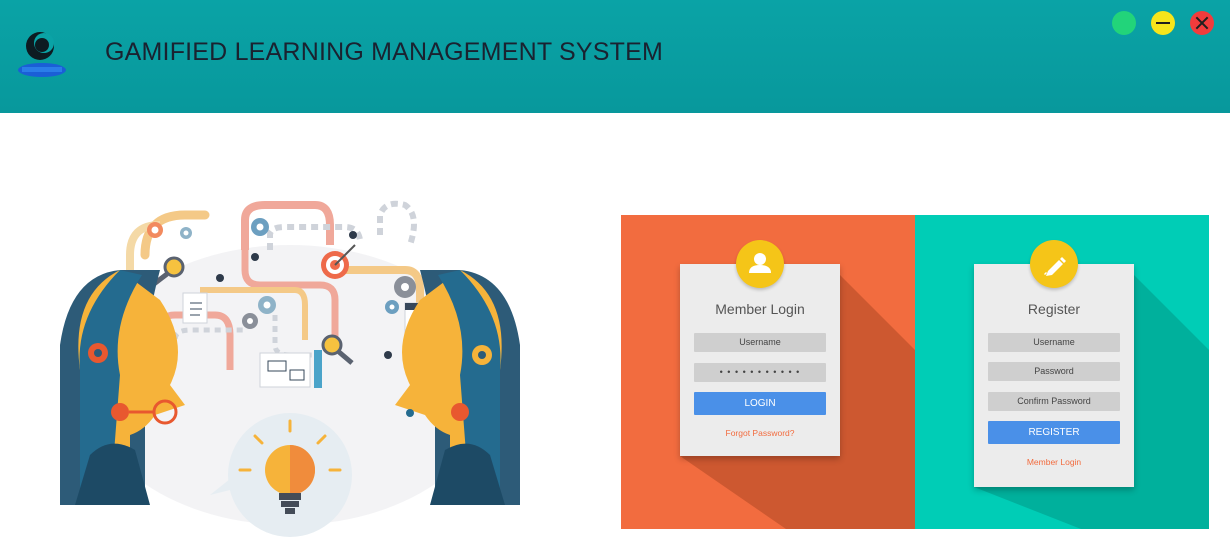  Describe the element at coordinates (384, 52) in the screenshot. I see `app-title: GAMIFIED LEARNING MANAGEMENT SYSTEM` at that location.